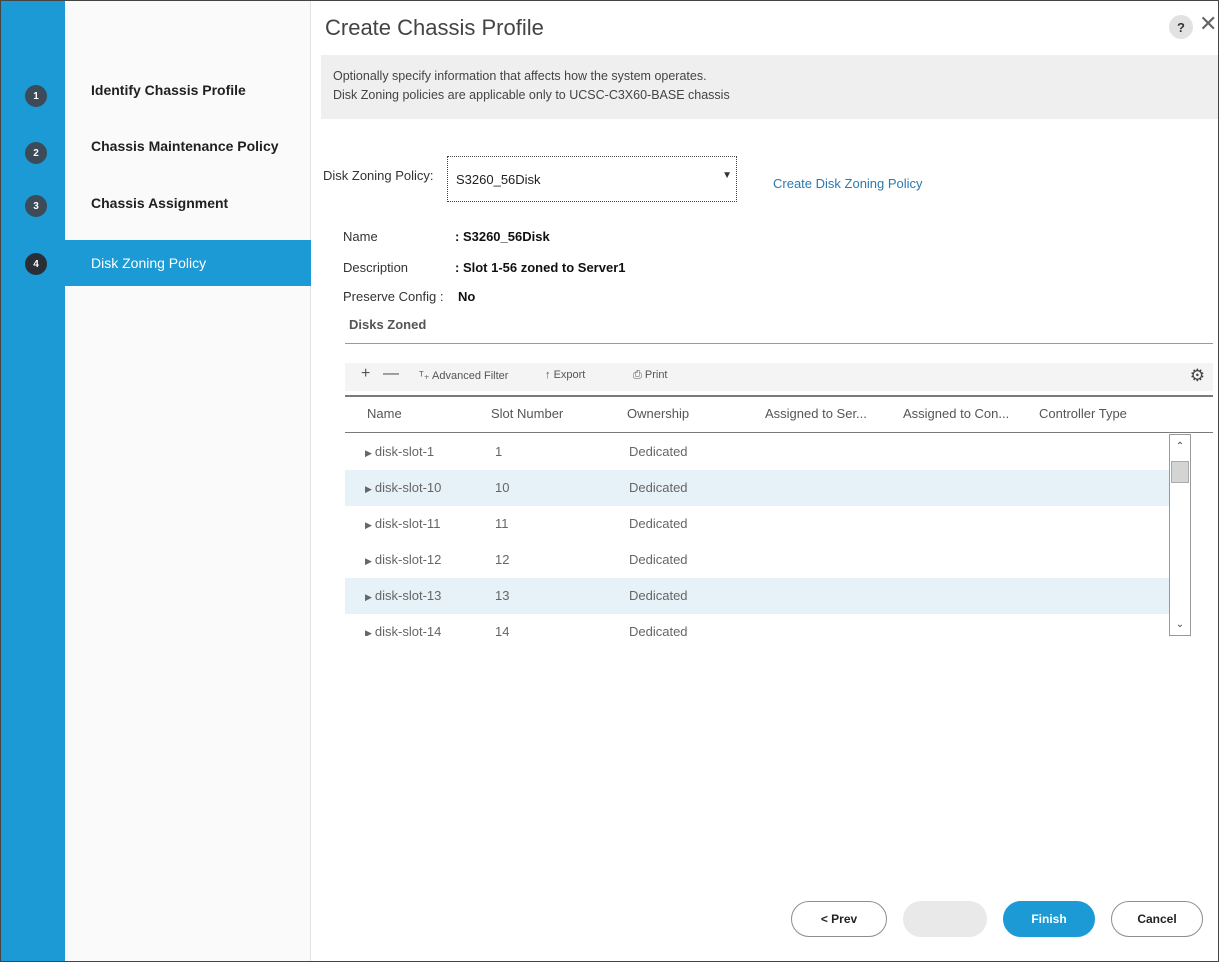 The height and width of the screenshot is (962, 1219). What do you see at coordinates (1180, 446) in the screenshot?
I see `scroll-up-icon: ⌃` at bounding box center [1180, 446].